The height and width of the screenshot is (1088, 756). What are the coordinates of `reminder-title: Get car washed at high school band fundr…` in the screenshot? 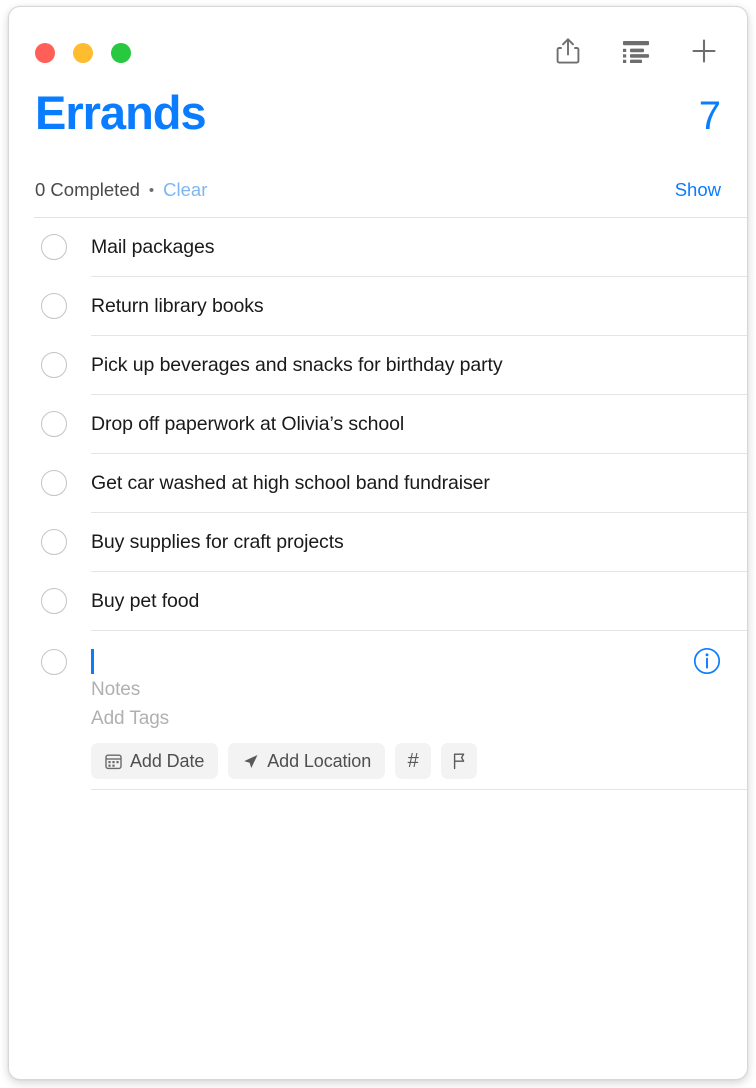 It's located at (290, 482).